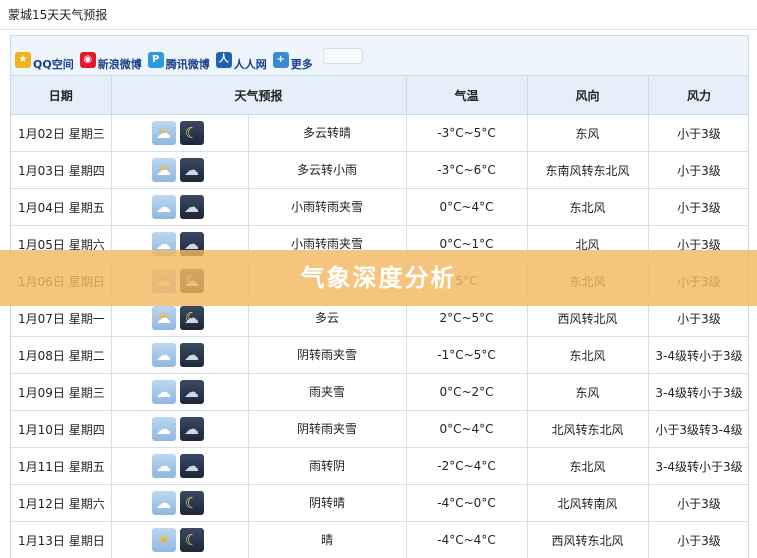 The width and height of the screenshot is (757, 558). Describe the element at coordinates (467, 466) in the screenshot. I see `temperature-cell: -2°C~4°C` at that location.